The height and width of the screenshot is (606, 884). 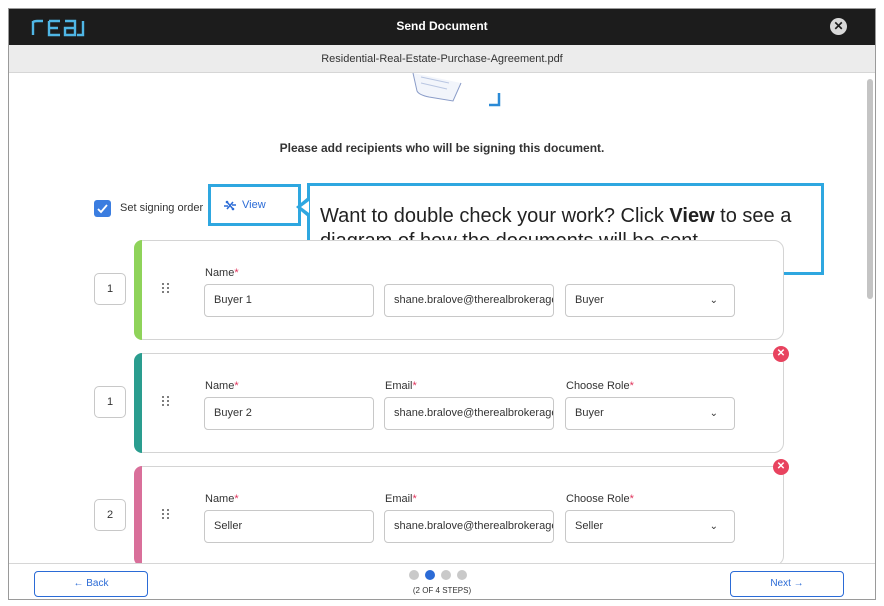 What do you see at coordinates (305, 207) in the screenshot?
I see `tooltip-pointer-fill` at bounding box center [305, 207].